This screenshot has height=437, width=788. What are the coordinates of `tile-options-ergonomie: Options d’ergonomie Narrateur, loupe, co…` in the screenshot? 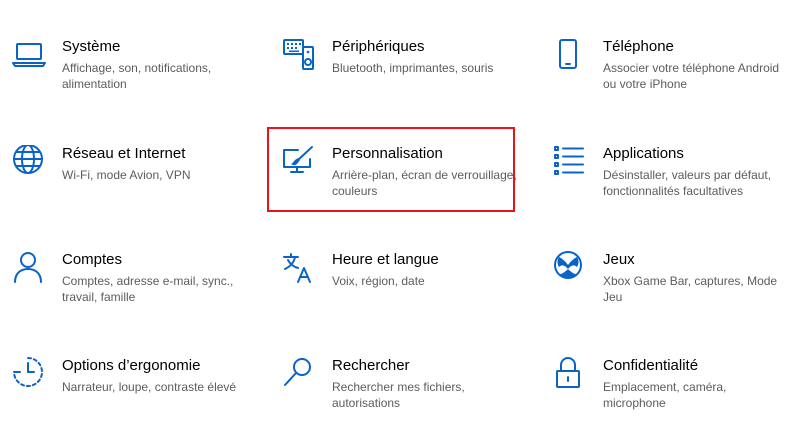 It's located at (137, 397).